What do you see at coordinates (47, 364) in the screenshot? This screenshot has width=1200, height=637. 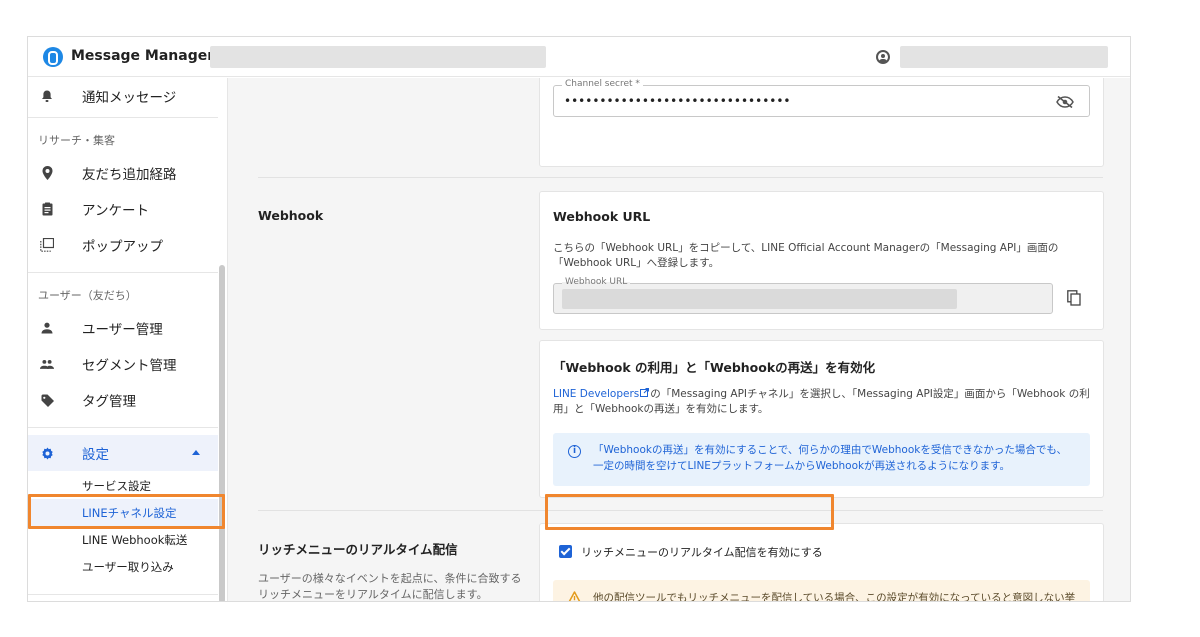 I see `people-group-icon` at bounding box center [47, 364].